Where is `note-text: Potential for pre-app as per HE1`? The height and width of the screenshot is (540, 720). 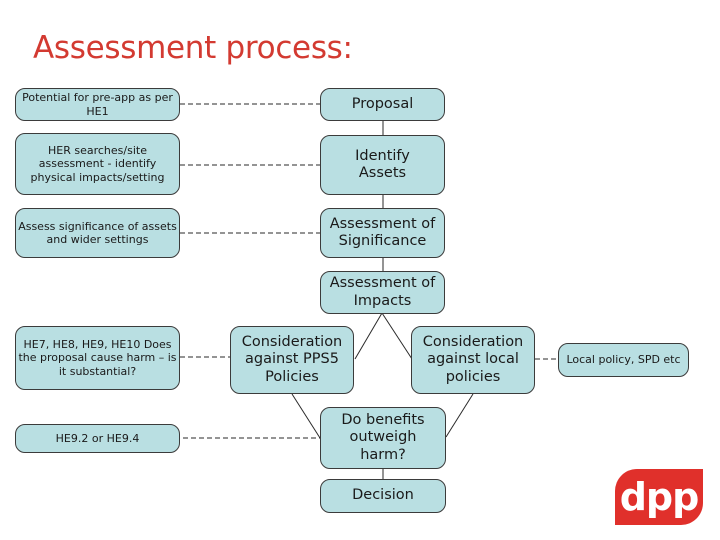
note-text: Potential for pre-app as per HE1 is located at coordinates (97, 104).